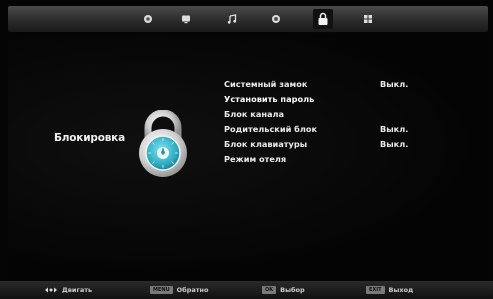 The width and height of the screenshot is (493, 299). Describe the element at coordinates (269, 99) in the screenshot. I see `menu-item-label: Установить пароль` at that location.